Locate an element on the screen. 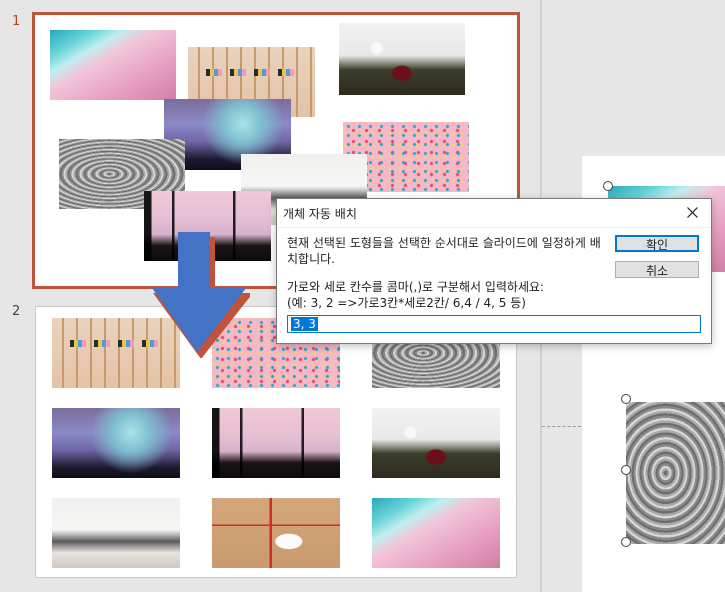  close-icon is located at coordinates (692, 212).